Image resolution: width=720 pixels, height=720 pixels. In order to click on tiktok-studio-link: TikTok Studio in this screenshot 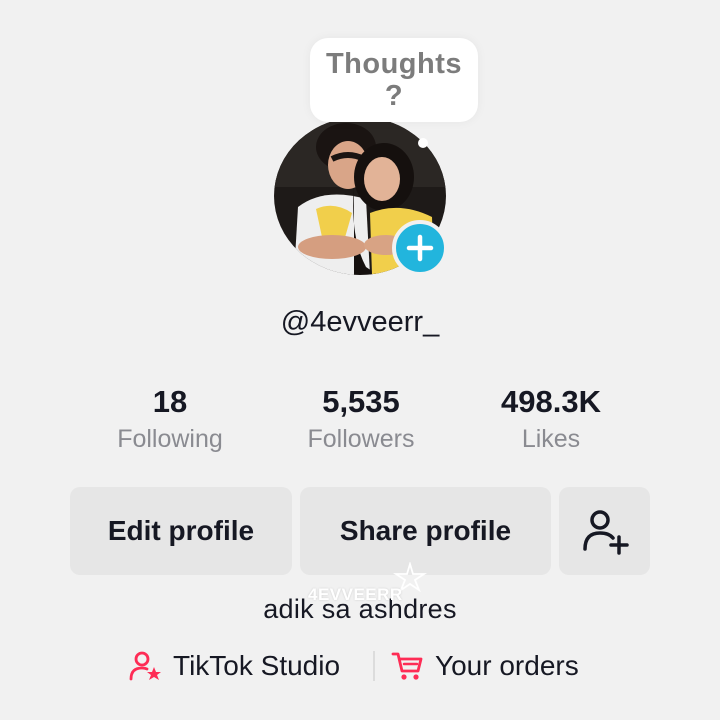, I will do `click(234, 666)`.